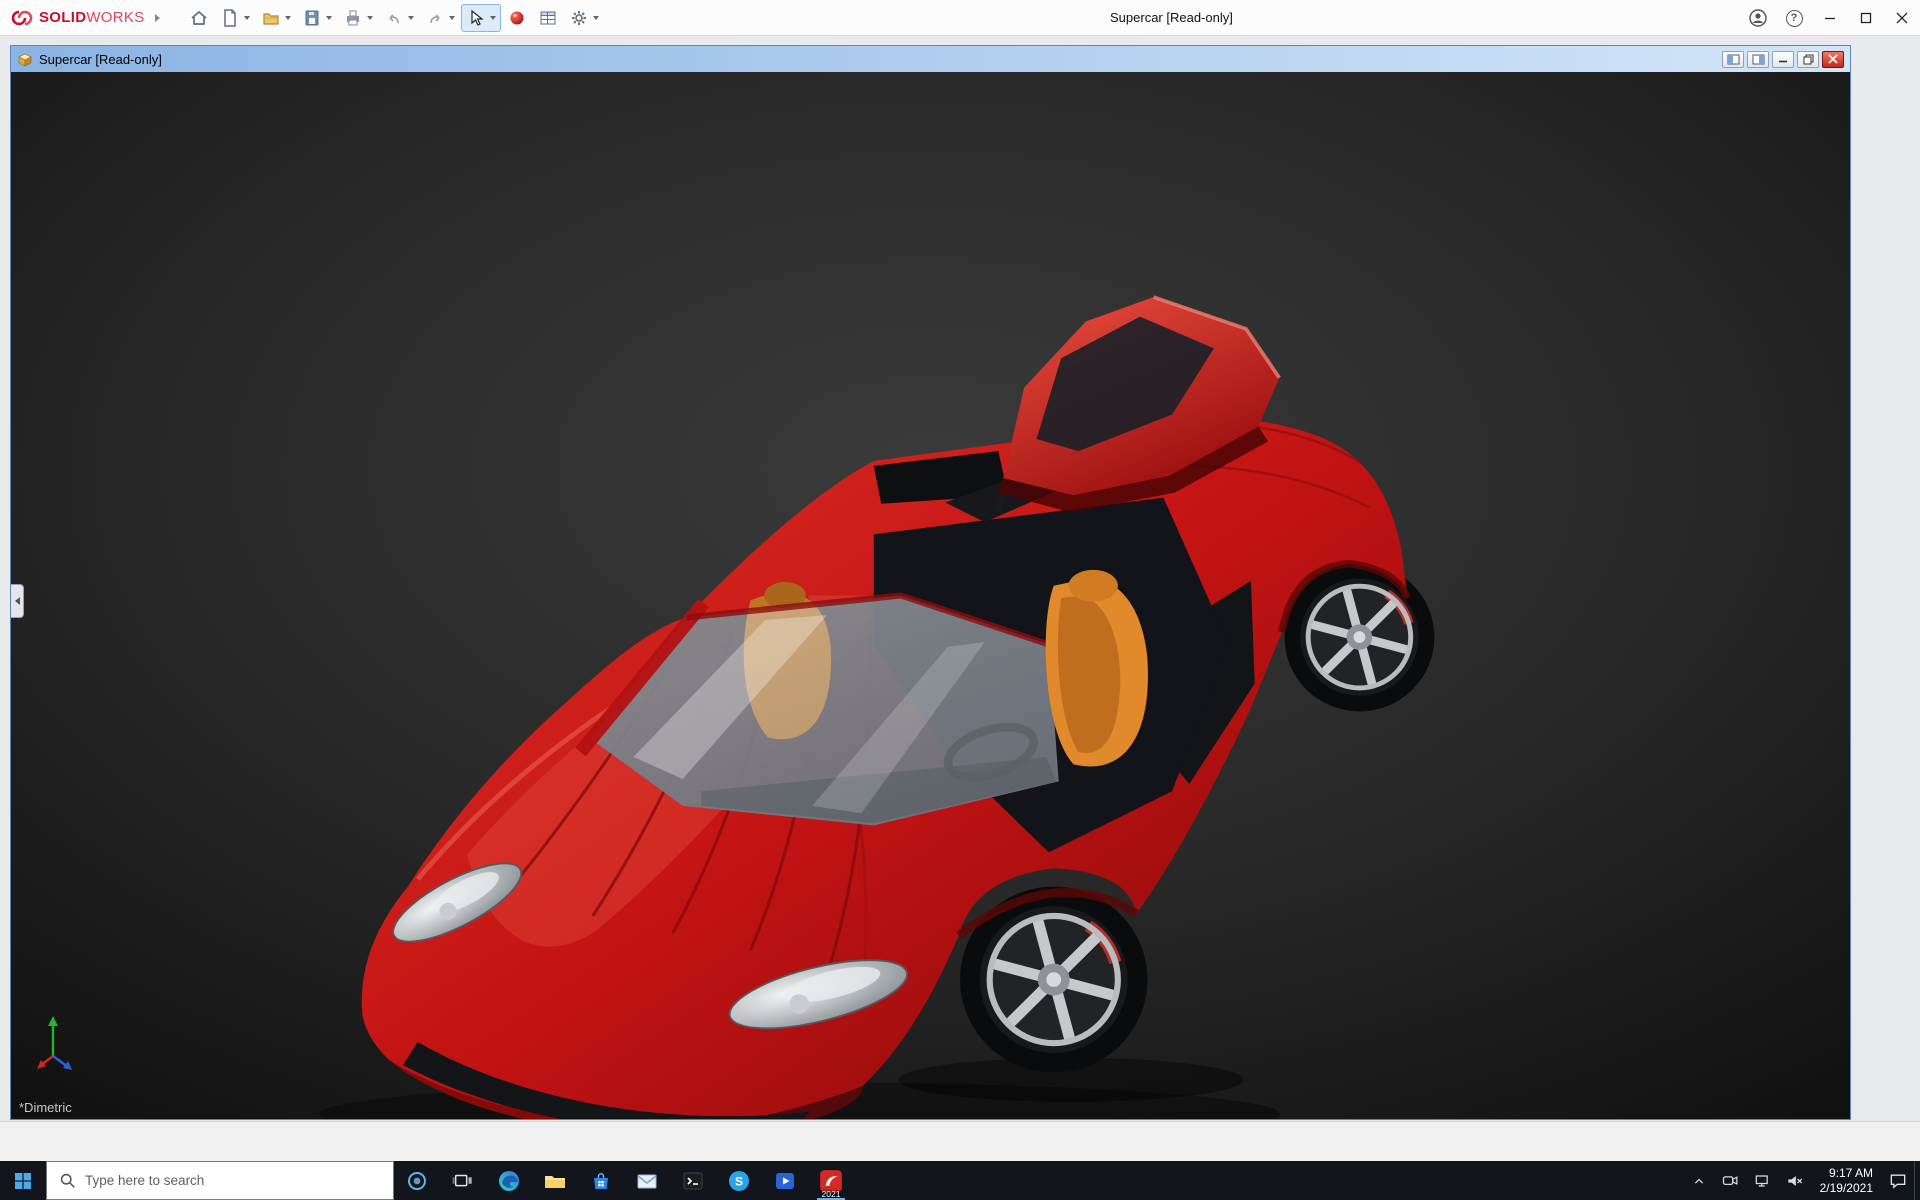 The height and width of the screenshot is (1200, 1920). I want to click on print-icon, so click(352, 17).